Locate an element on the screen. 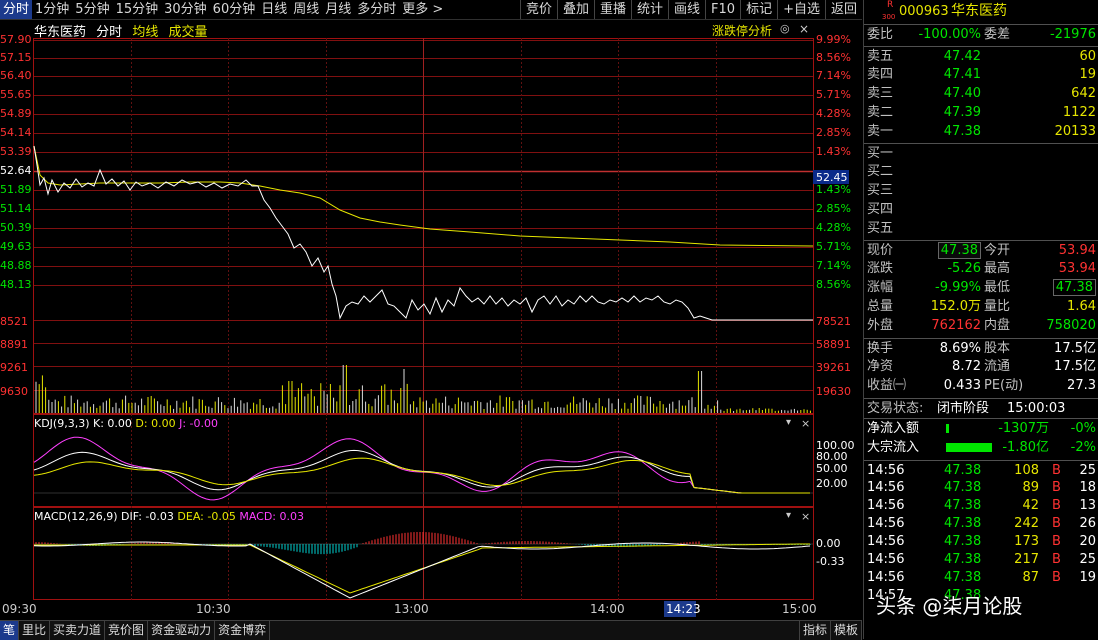 This screenshot has width=1098, height=640. bid-label: 买五 is located at coordinates (880, 228).